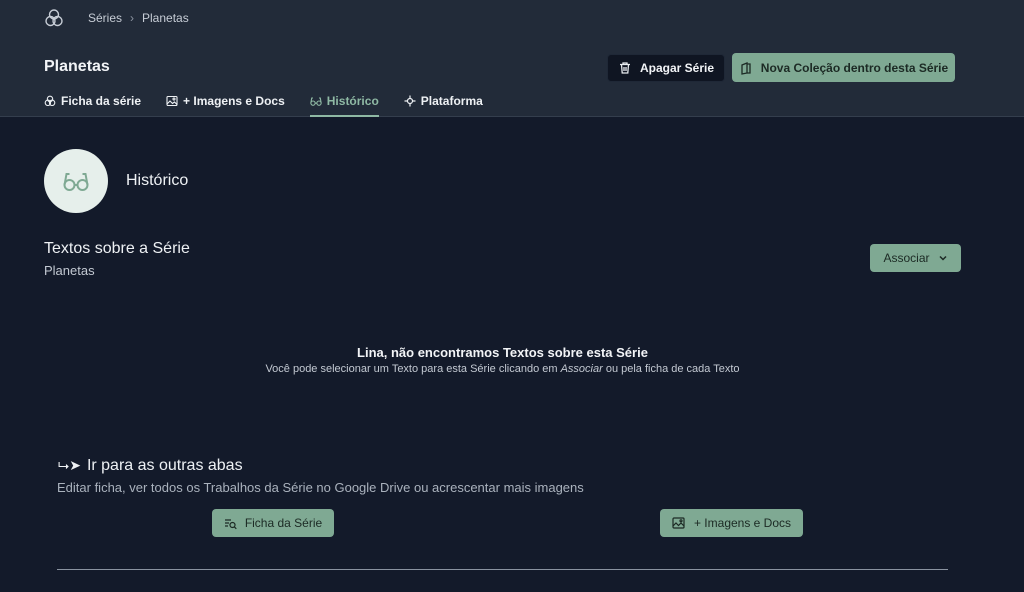 The image size is (1024, 592). I want to click on tab-label: Ficha da série, so click(101, 101).